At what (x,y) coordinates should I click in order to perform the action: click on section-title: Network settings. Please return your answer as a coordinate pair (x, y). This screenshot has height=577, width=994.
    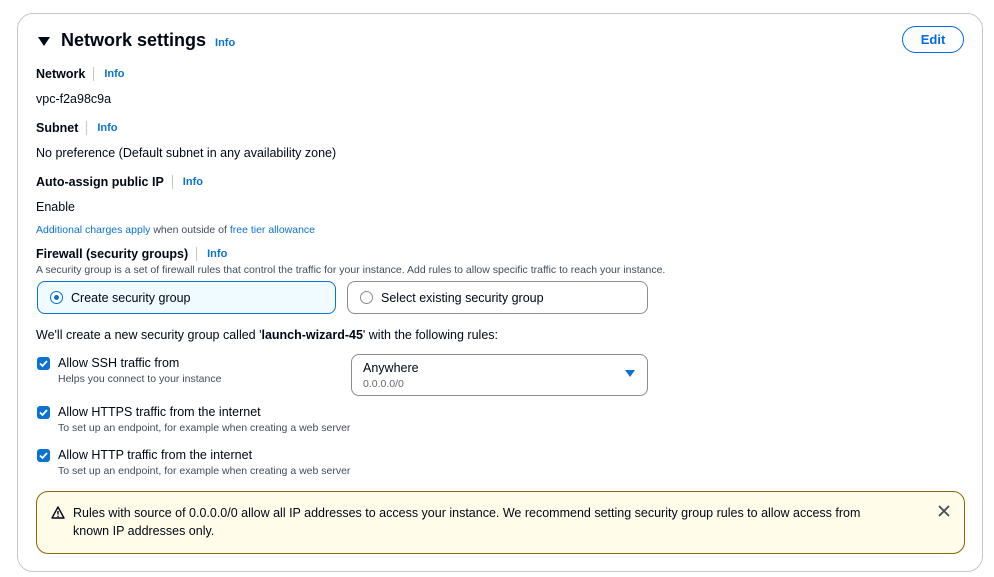
    Looking at the image, I should click on (134, 40).